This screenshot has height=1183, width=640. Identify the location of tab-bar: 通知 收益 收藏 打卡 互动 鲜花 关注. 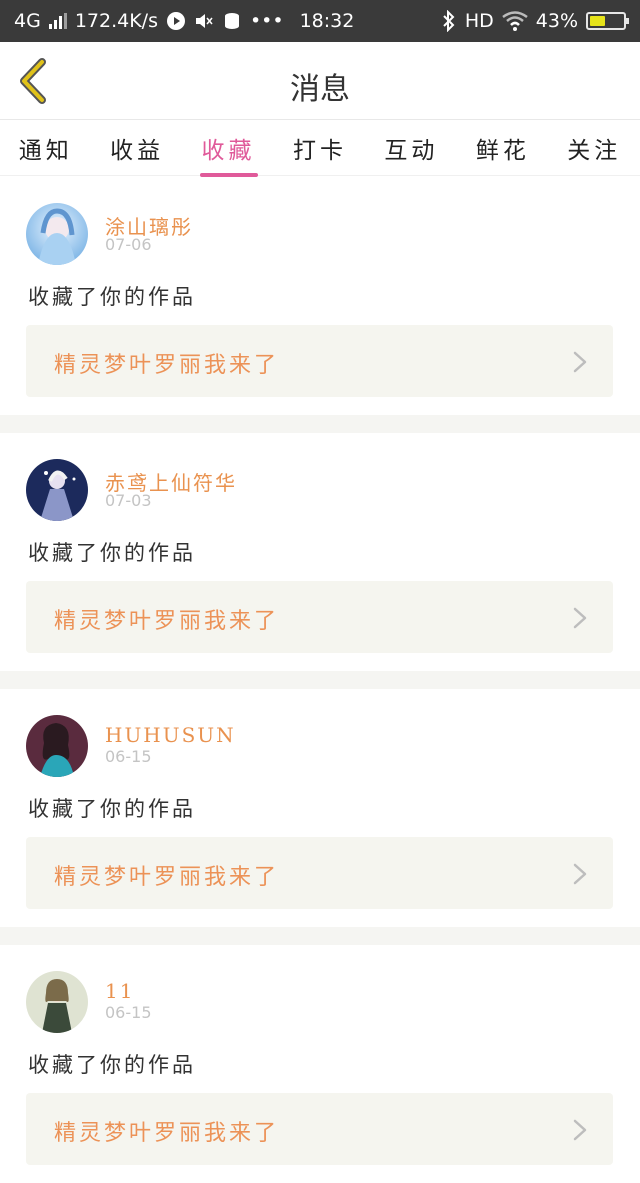
(320, 148).